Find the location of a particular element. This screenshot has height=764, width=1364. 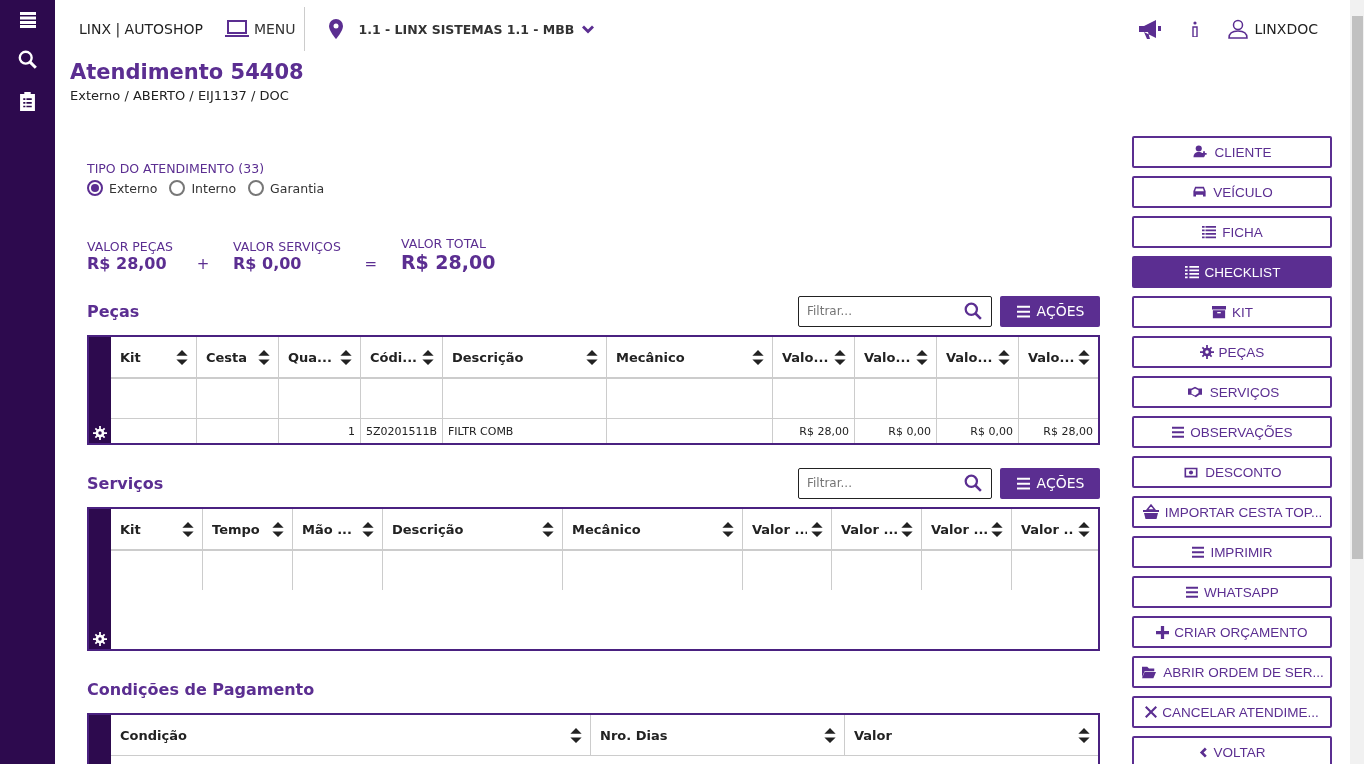

column-header: Valor is located at coordinates (971, 735).